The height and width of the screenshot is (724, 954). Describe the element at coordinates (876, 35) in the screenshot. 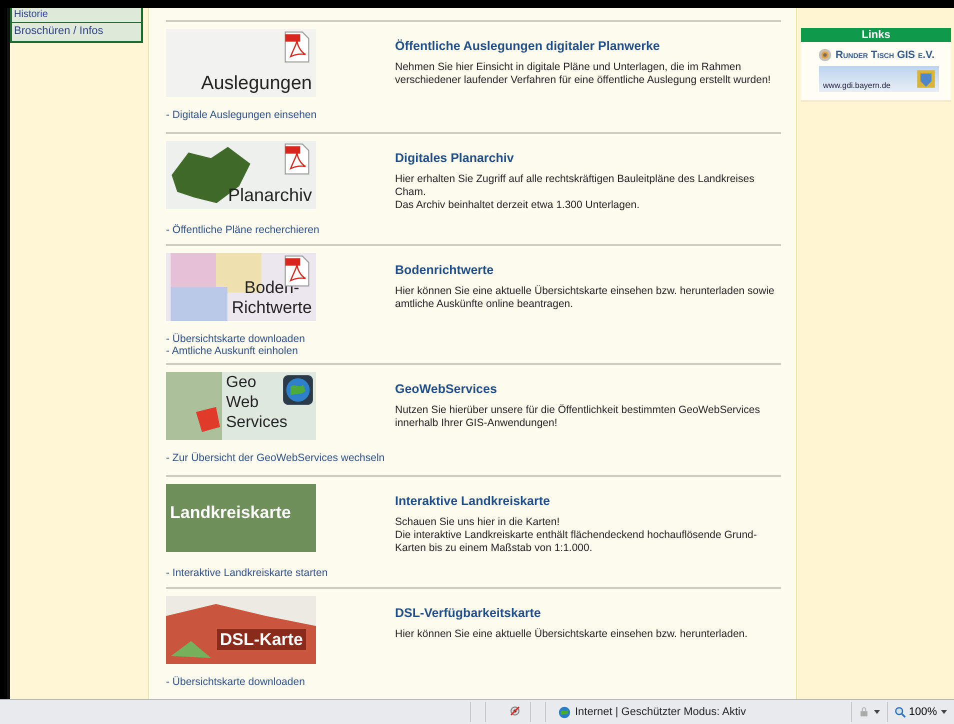

I see `links-header: Links` at that location.